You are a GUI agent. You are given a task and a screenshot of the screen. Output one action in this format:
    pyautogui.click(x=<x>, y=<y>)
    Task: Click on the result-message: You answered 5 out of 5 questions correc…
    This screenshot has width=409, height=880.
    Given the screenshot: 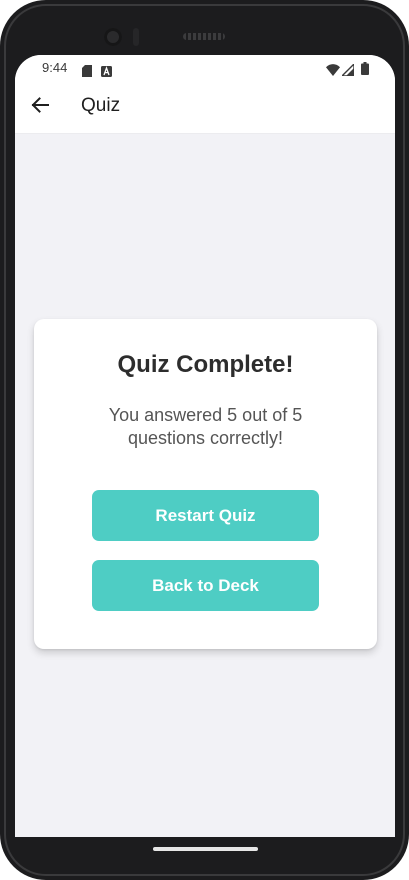 What is the action you would take?
    pyautogui.click(x=205, y=426)
    